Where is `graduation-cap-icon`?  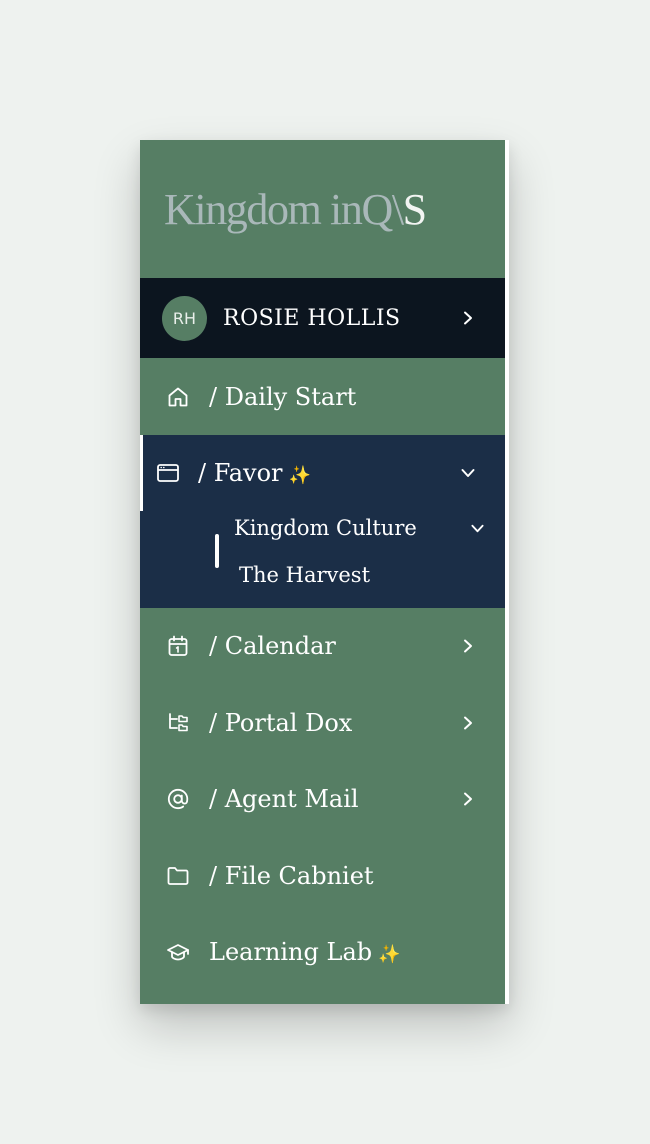 graduation-cap-icon is located at coordinates (178, 952).